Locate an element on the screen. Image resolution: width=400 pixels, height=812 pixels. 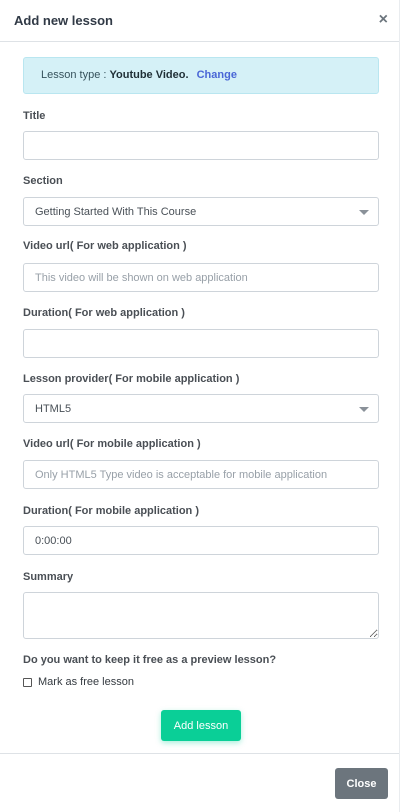
lesson-type-prefix: Lesson type : is located at coordinates (75, 75).